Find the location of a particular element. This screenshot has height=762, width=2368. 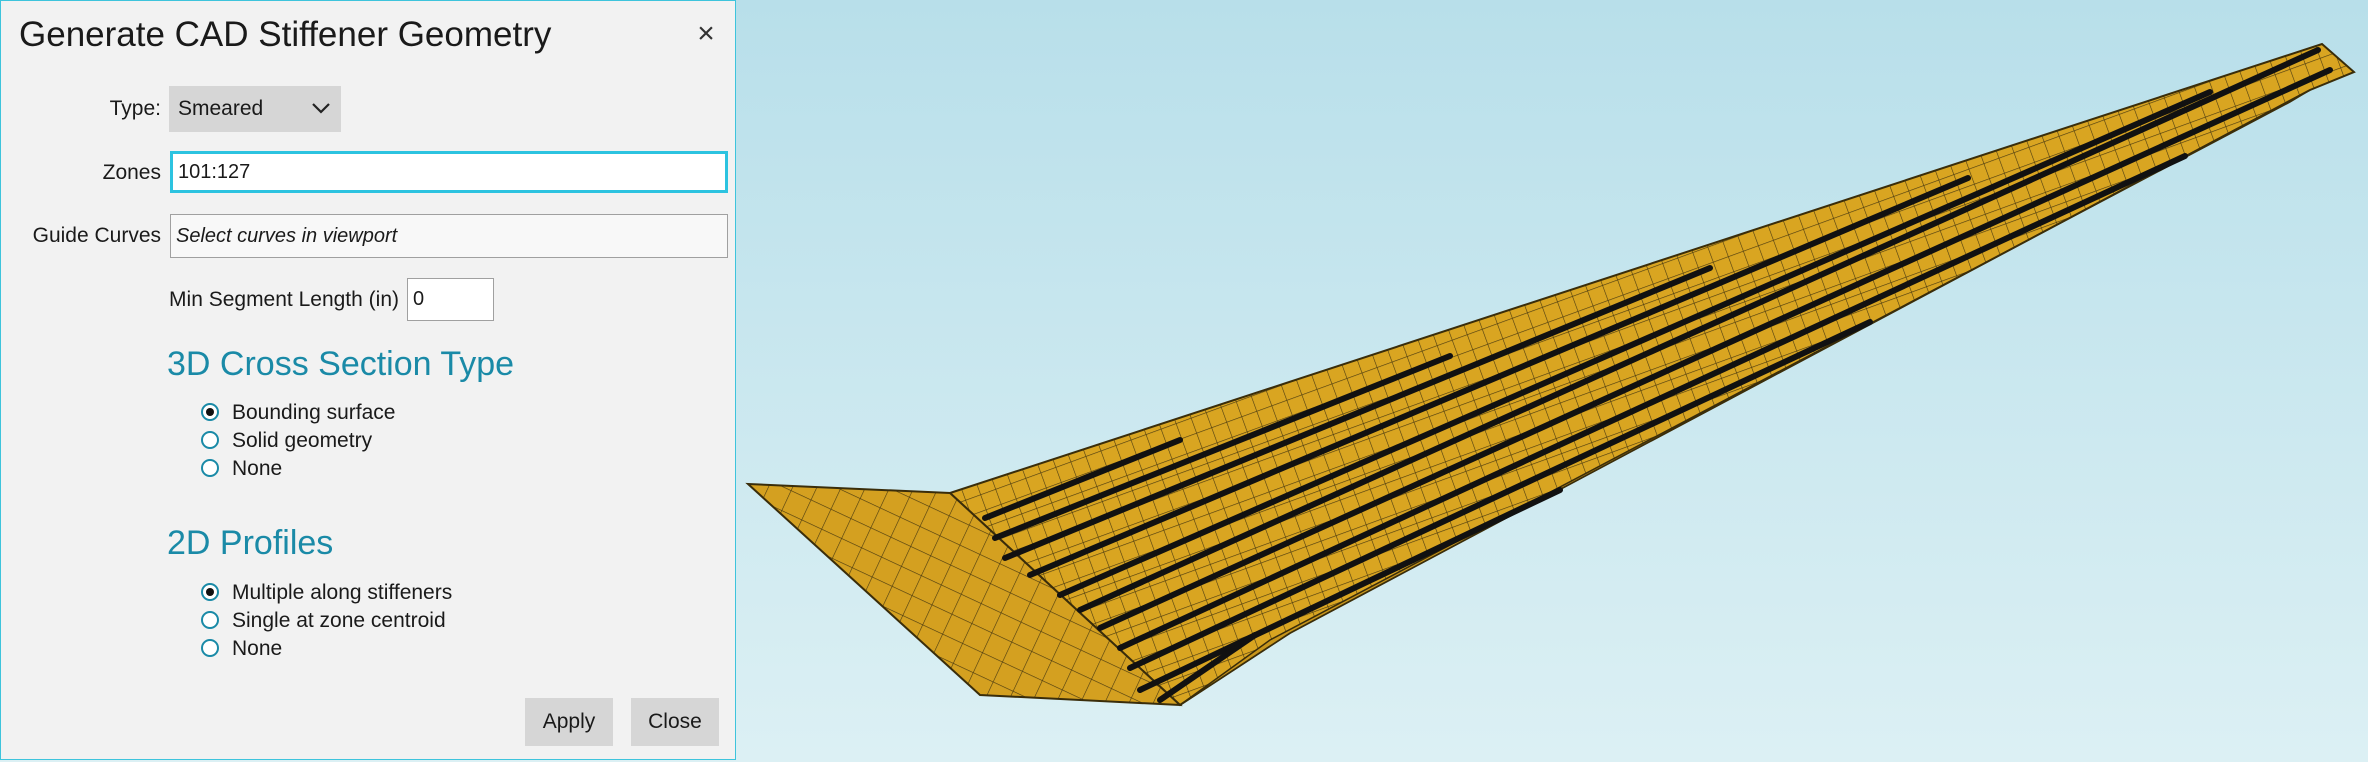

min-segment-label: Min Segment Length (in) is located at coordinates (284, 299).